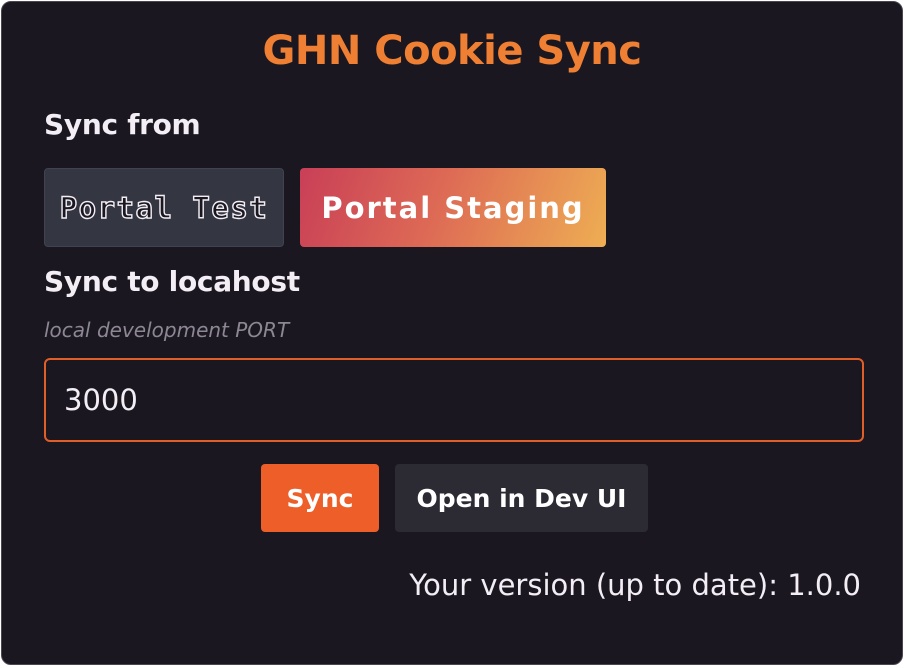  I want to click on open-dev-ui-button: Open in Dev UI, so click(521, 498).